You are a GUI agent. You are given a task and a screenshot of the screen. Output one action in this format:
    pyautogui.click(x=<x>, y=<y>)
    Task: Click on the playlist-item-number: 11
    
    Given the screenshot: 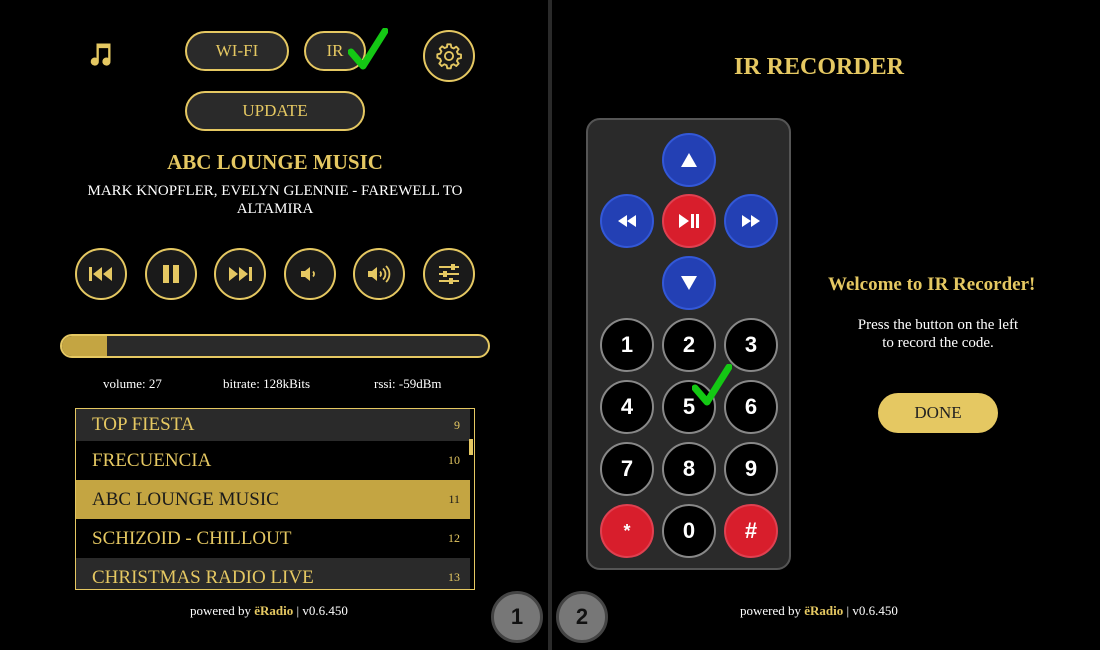 What is the action you would take?
    pyautogui.click(x=454, y=499)
    